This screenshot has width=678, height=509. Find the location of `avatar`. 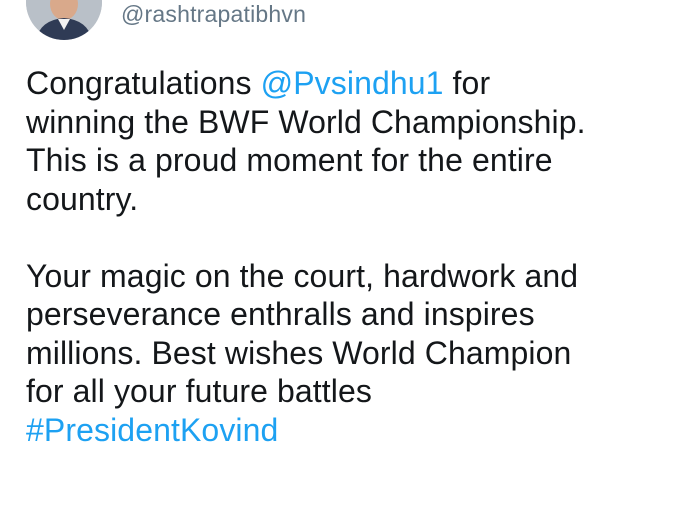

avatar is located at coordinates (64, 20).